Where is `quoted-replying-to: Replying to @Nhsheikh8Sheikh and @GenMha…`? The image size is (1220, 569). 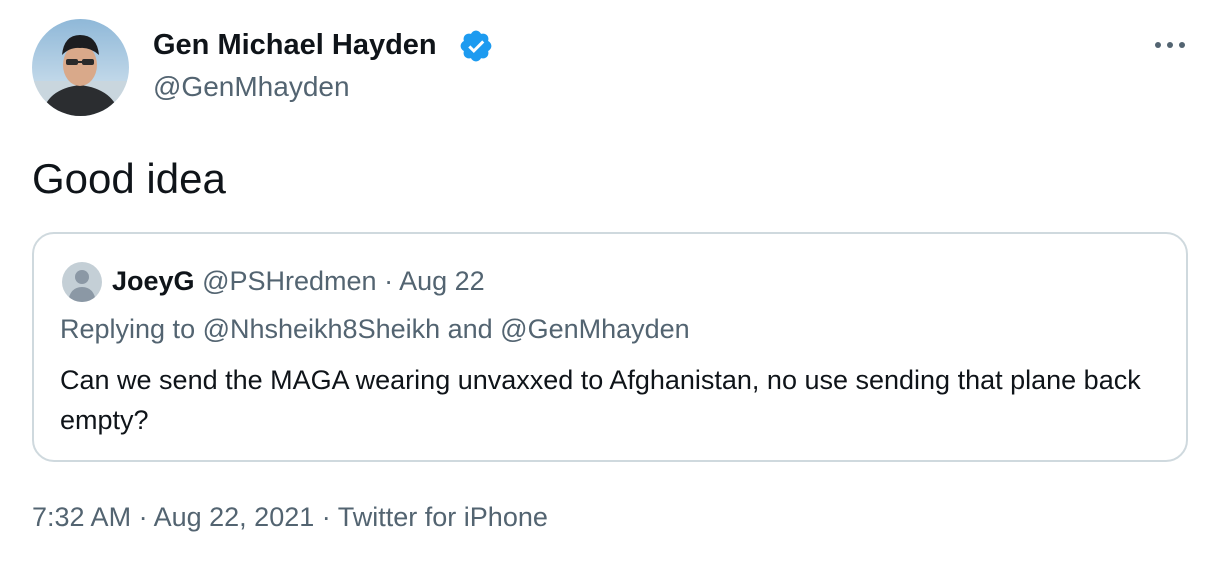
quoted-replying-to: Replying to @Nhsheikh8Sheikh and @GenMha… is located at coordinates (375, 329).